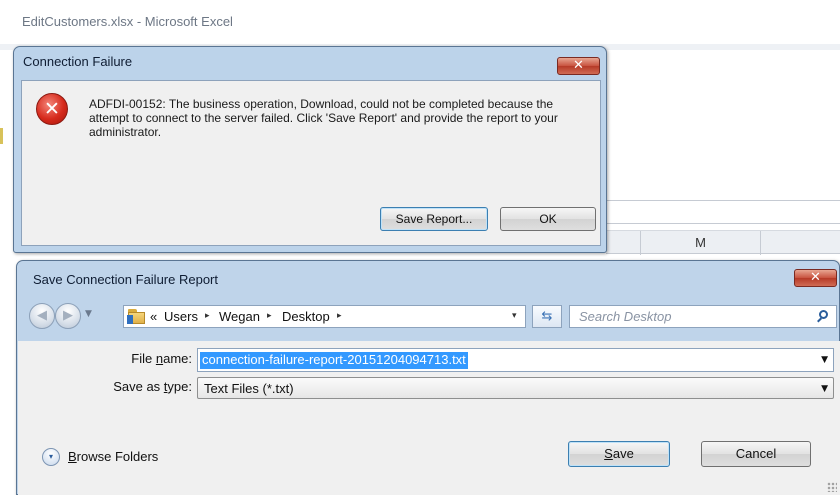 This screenshot has height=495, width=840. What do you see at coordinates (136, 316) in the screenshot?
I see `folder-icon` at bounding box center [136, 316].